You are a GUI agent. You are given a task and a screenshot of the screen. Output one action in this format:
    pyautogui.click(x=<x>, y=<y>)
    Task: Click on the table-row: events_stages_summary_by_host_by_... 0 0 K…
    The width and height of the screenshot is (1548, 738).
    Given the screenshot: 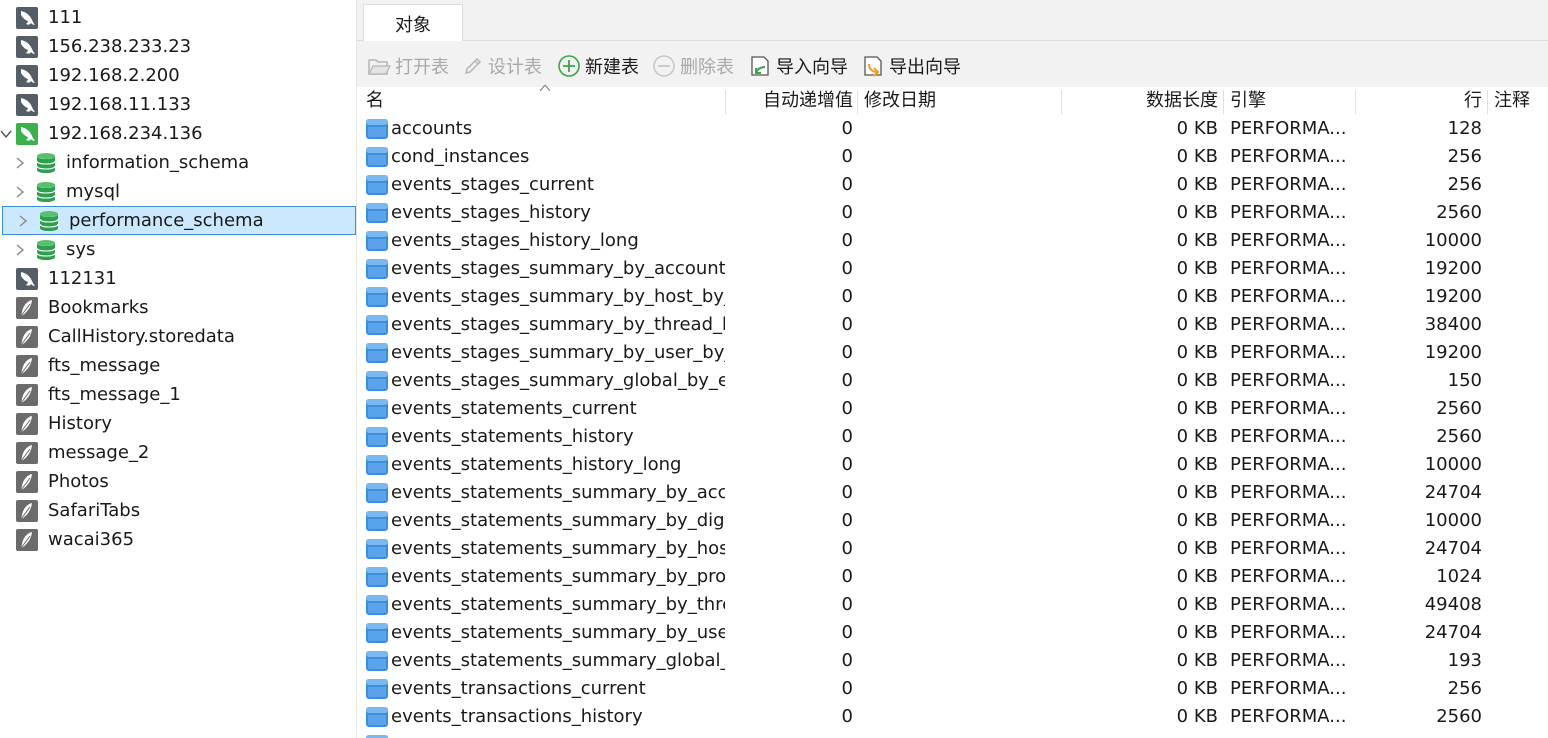 What is the action you would take?
    pyautogui.click(x=952, y=297)
    